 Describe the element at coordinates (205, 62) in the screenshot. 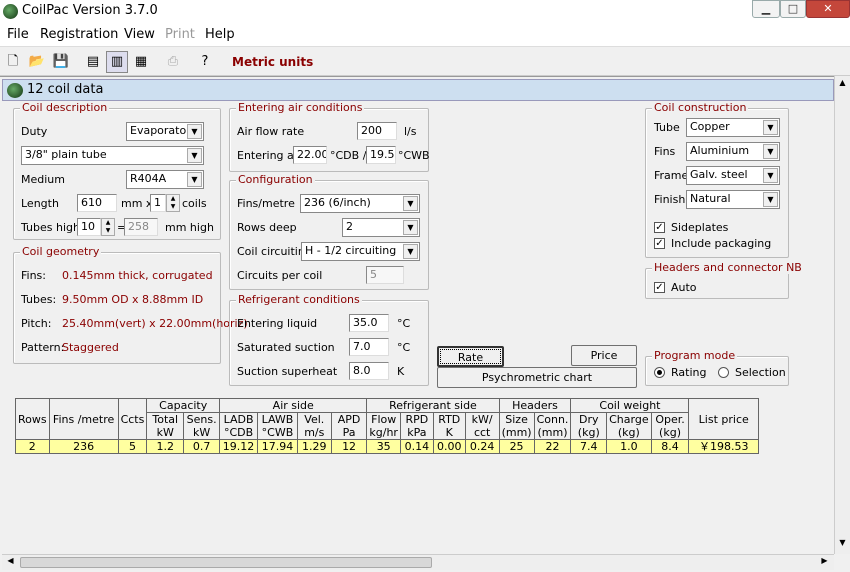

I see `help-icon: ?` at that location.